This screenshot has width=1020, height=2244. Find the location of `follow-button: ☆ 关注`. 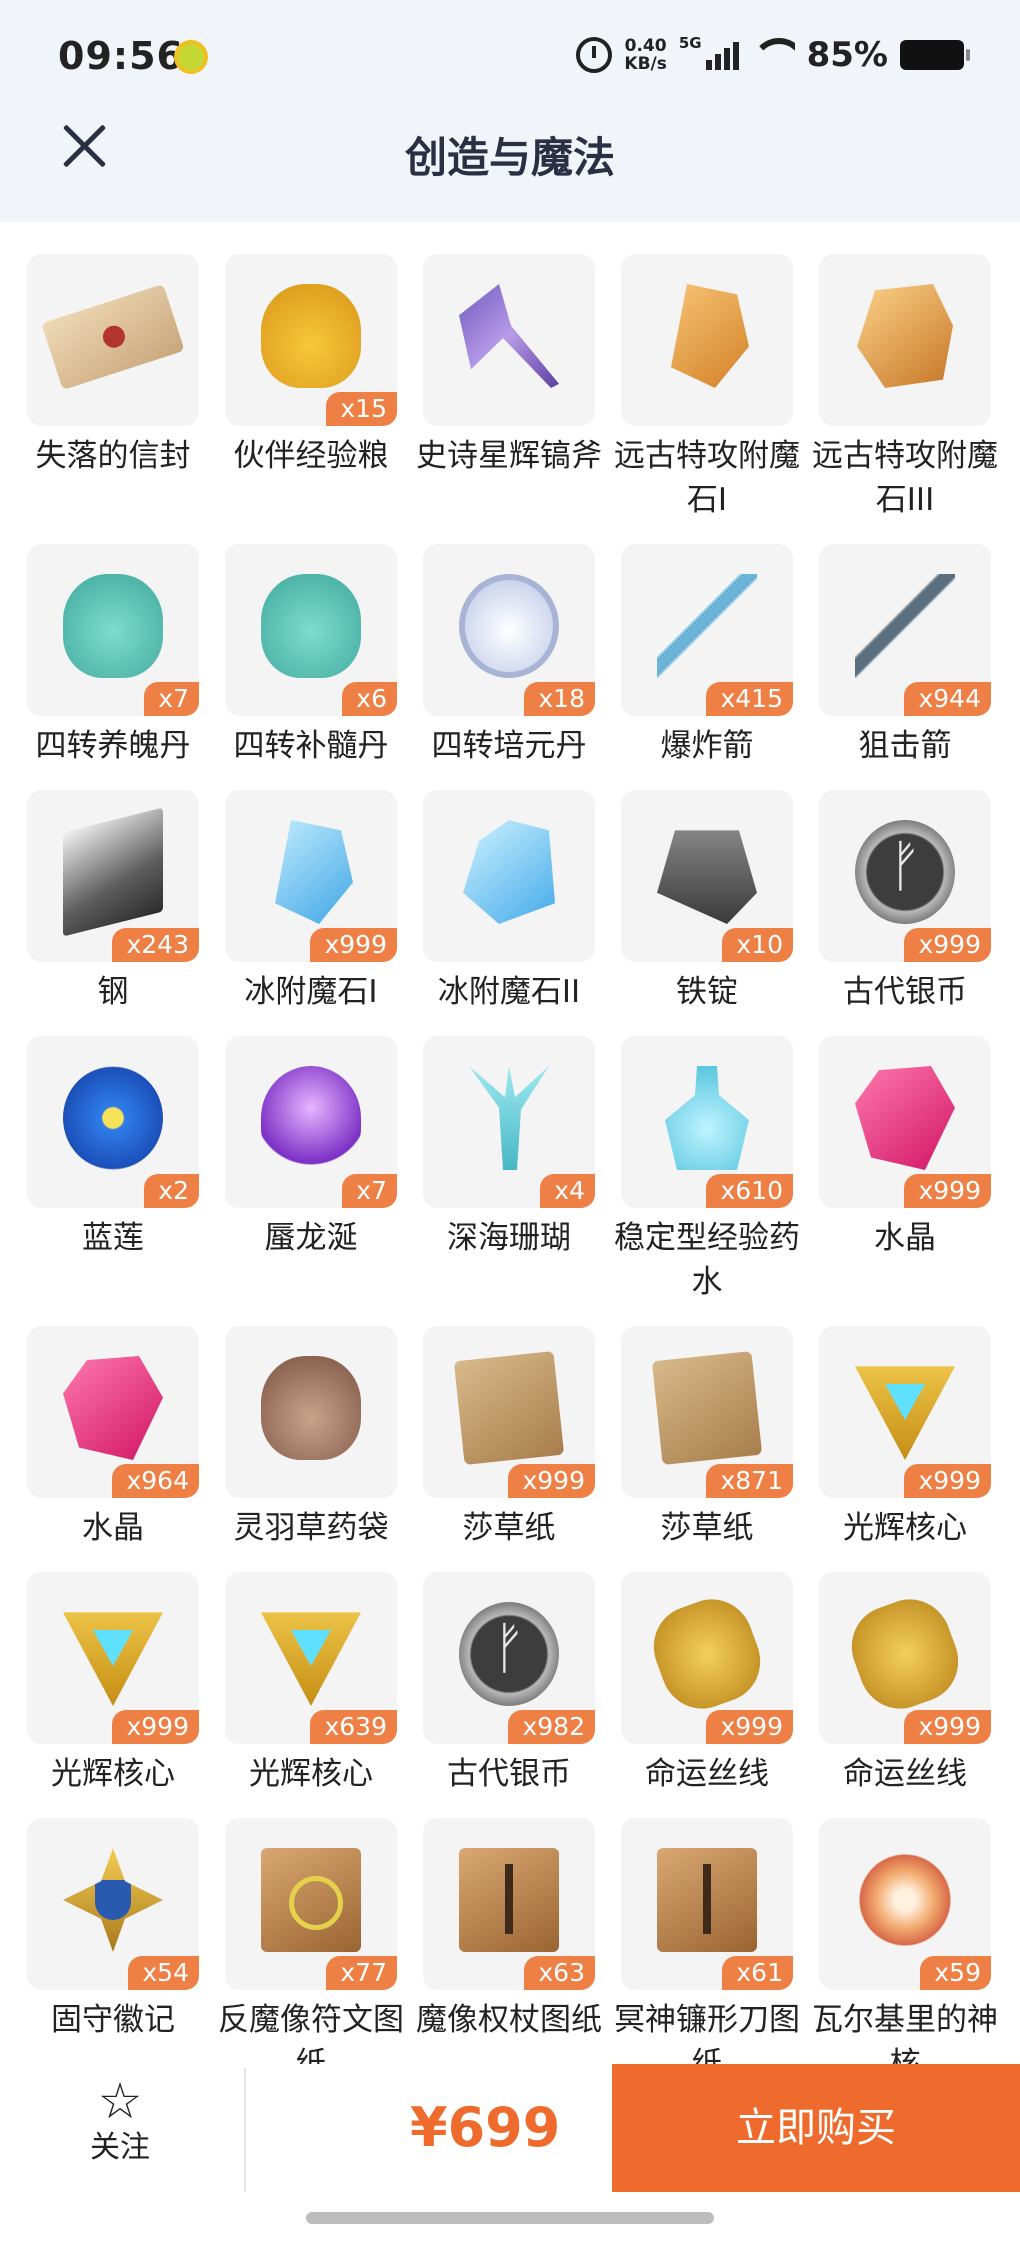

follow-button: ☆ 关注 is located at coordinates (120, 2124).